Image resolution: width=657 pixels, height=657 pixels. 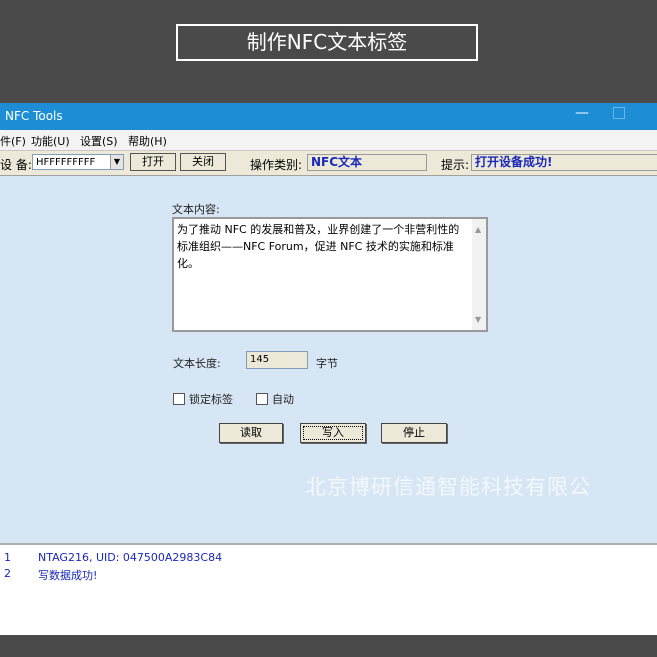 I want to click on menu-help: 帮助(H), so click(x=147, y=141).